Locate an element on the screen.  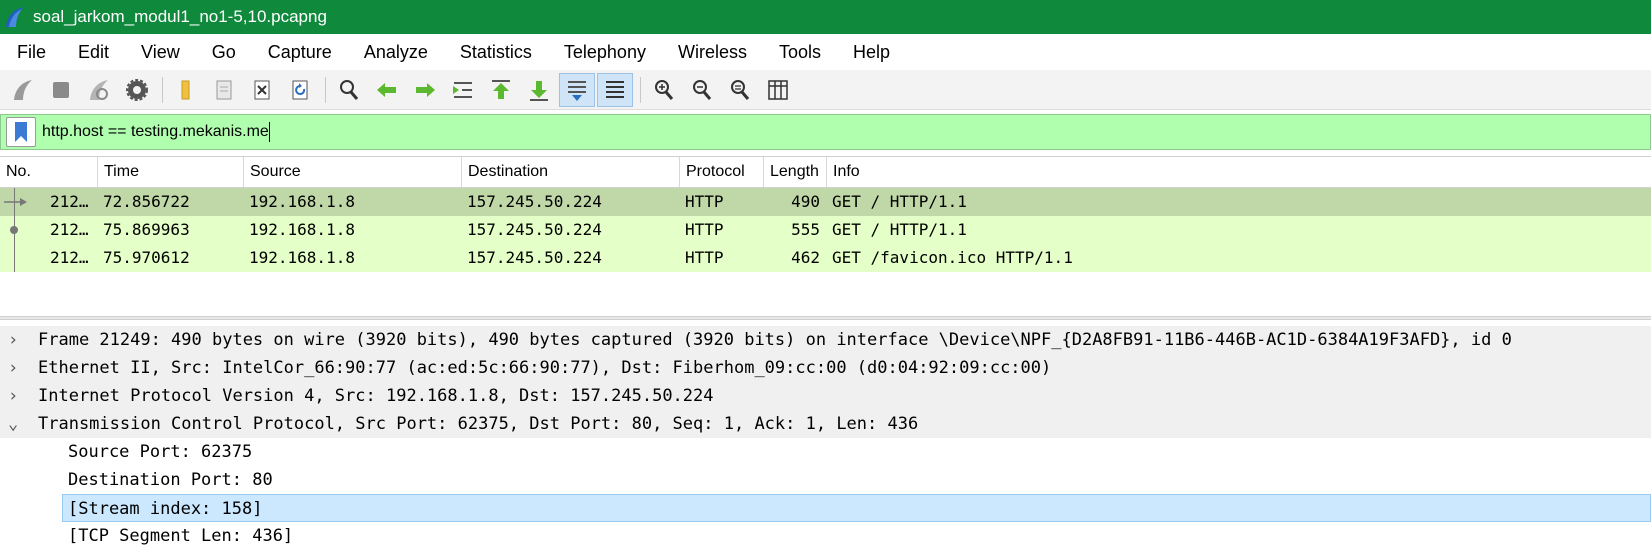
collapse-arrow-icon: ⌄ is located at coordinates (17, 424).